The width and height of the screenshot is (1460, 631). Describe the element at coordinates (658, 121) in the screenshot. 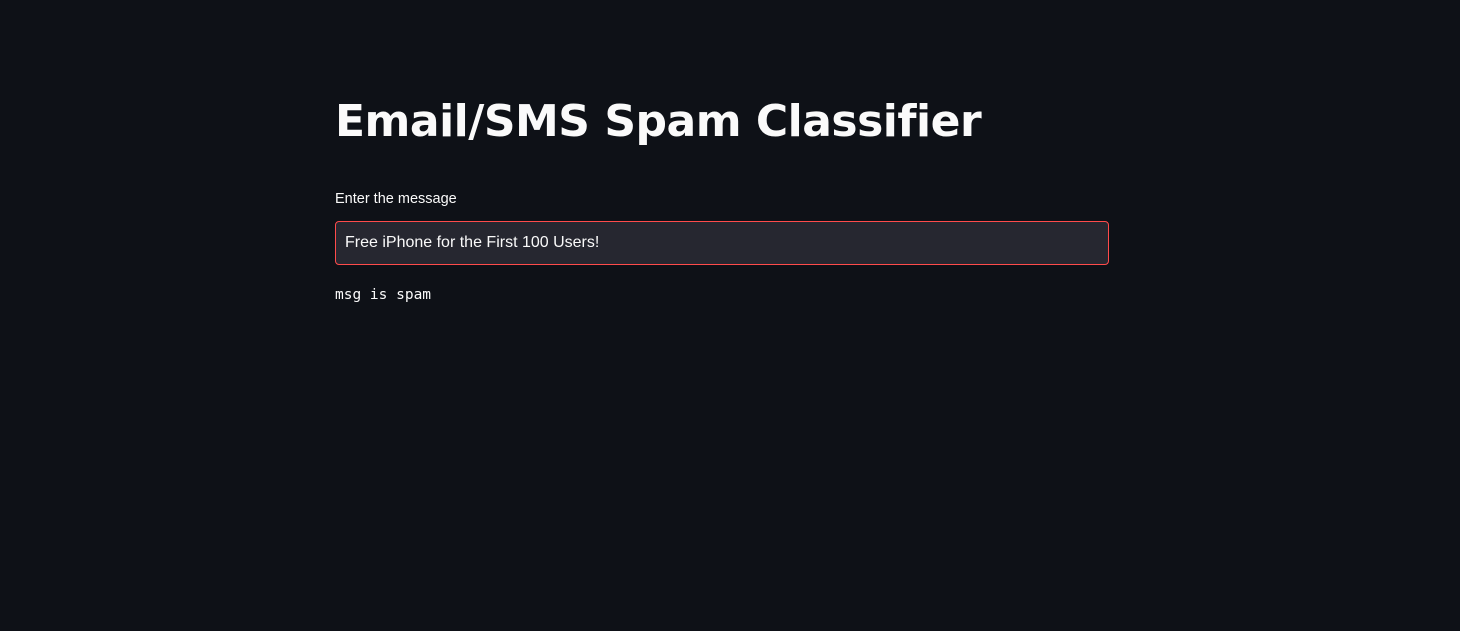

I see `page-title: Email/SMS Spam Classifier` at that location.